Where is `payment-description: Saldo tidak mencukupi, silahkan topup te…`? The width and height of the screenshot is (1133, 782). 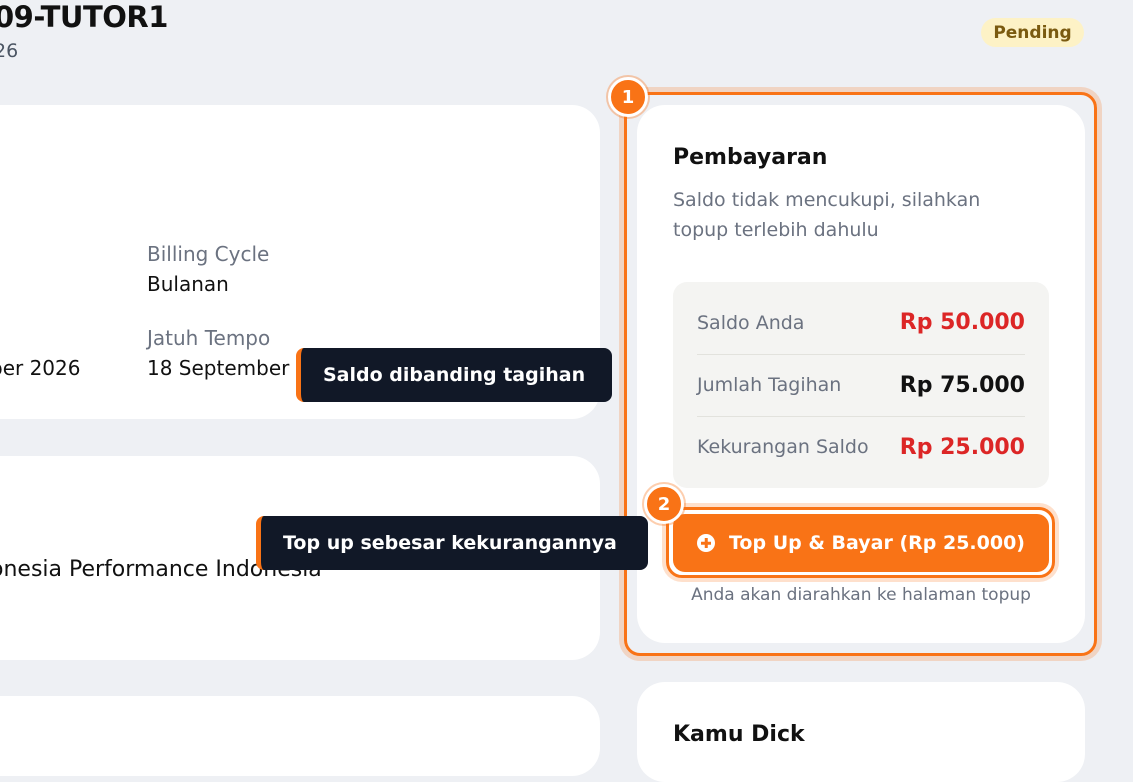 payment-description: Saldo tidak mencukupi, silahkan topup te… is located at coordinates (827, 215).